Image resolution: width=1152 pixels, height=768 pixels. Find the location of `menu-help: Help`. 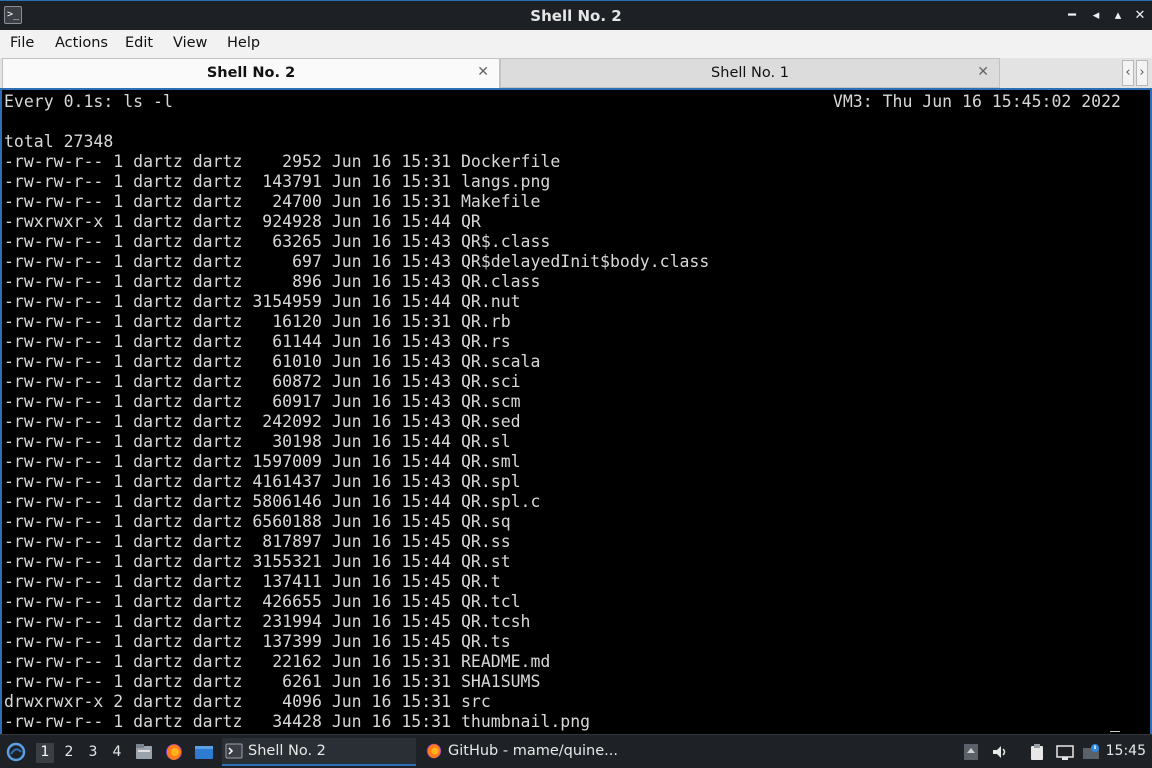

menu-help: Help is located at coordinates (243, 43).